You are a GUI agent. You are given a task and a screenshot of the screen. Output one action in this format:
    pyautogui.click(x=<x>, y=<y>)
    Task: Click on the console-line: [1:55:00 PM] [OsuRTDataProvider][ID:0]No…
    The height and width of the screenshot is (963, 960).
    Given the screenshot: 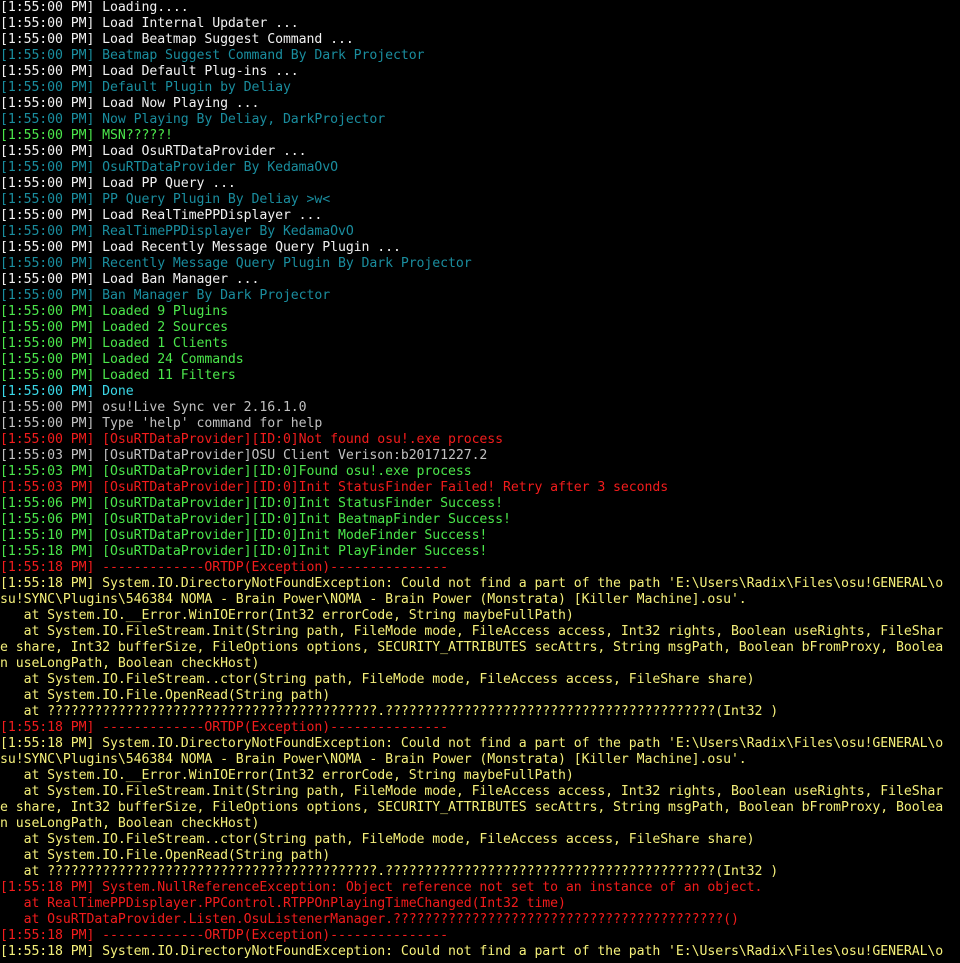 What is the action you would take?
    pyautogui.click(x=252, y=439)
    